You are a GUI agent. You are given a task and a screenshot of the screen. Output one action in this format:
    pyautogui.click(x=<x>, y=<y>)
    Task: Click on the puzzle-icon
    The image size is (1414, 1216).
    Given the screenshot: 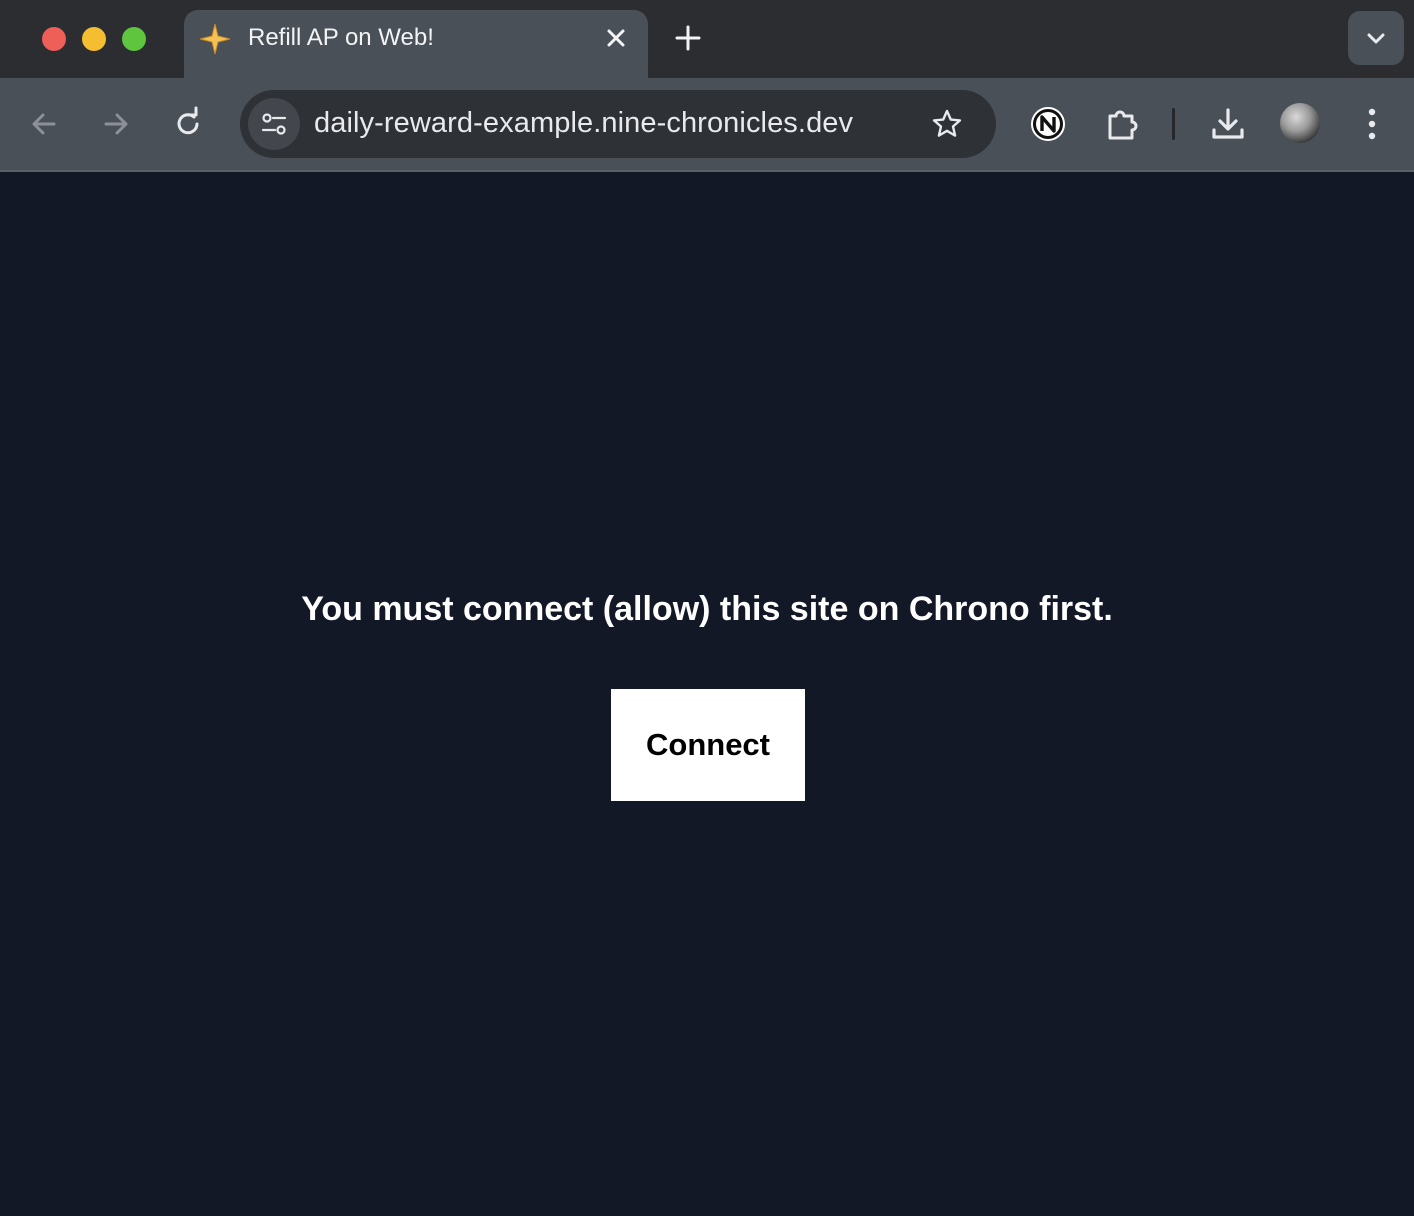 What is the action you would take?
    pyautogui.click(x=1122, y=124)
    